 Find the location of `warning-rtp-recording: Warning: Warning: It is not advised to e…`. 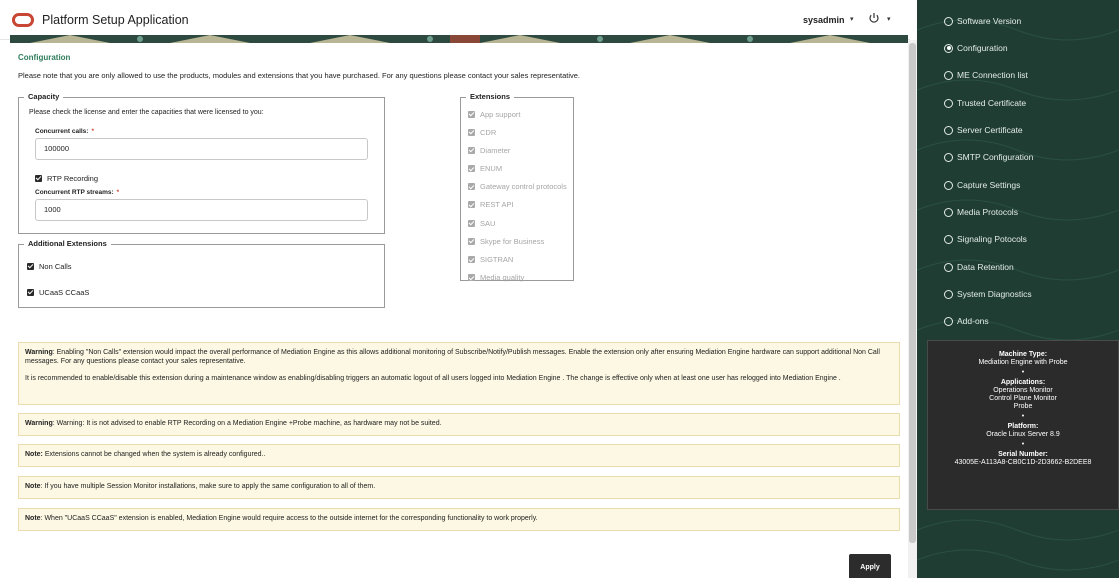

warning-rtp-recording: Warning: Warning: It is not advised to e… is located at coordinates (459, 424).